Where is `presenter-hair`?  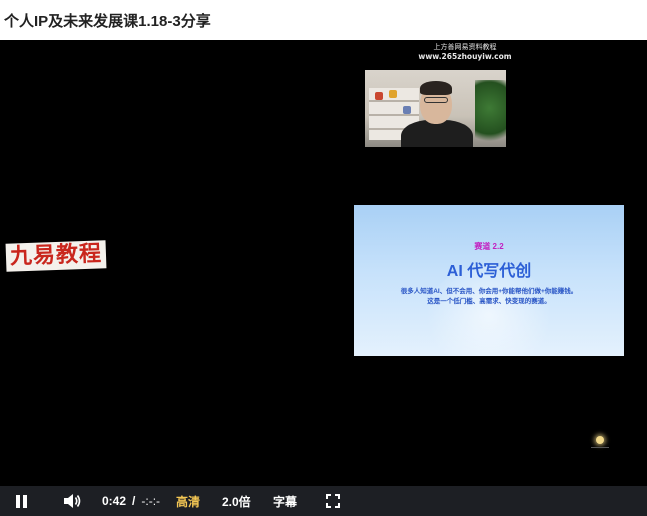
presenter-hair is located at coordinates (436, 88).